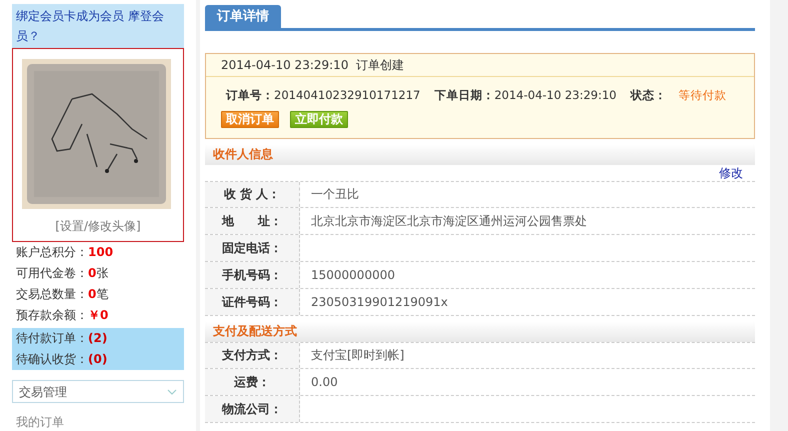 The height and width of the screenshot is (431, 788). What do you see at coordinates (98, 338) in the screenshot?
I see `pending-count: (2)` at bounding box center [98, 338].